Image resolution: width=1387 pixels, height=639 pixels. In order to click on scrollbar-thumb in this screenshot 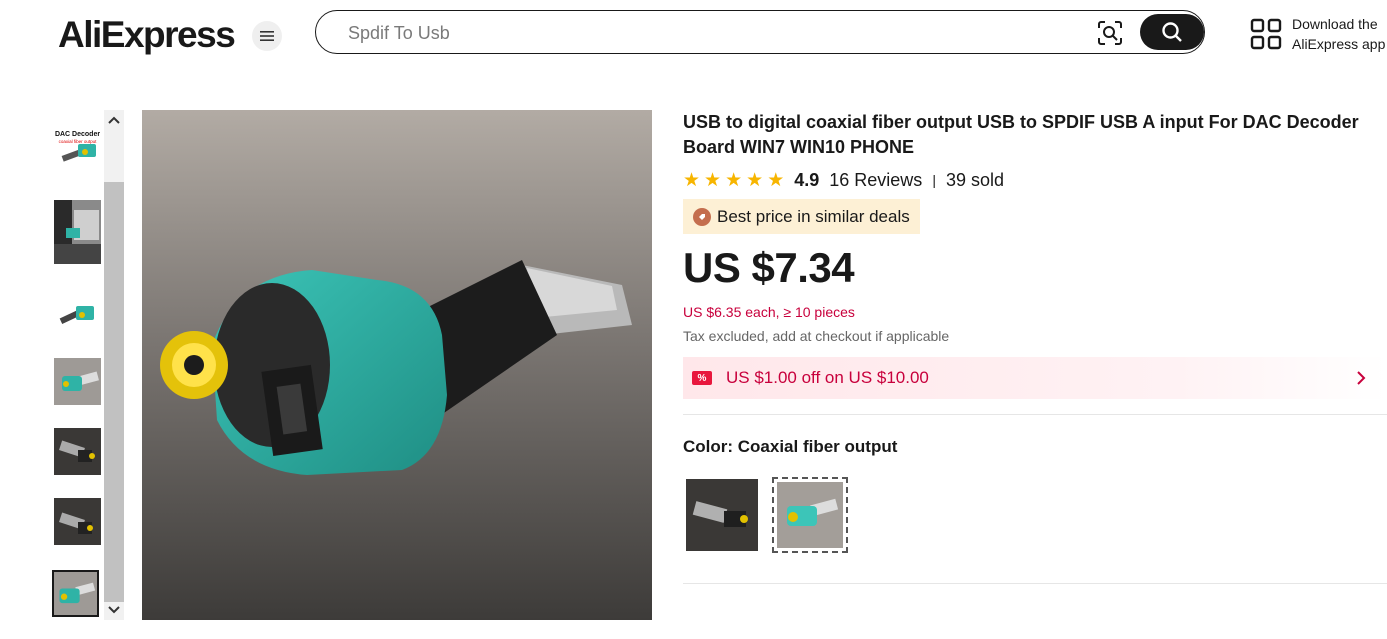, I will do `click(114, 392)`.